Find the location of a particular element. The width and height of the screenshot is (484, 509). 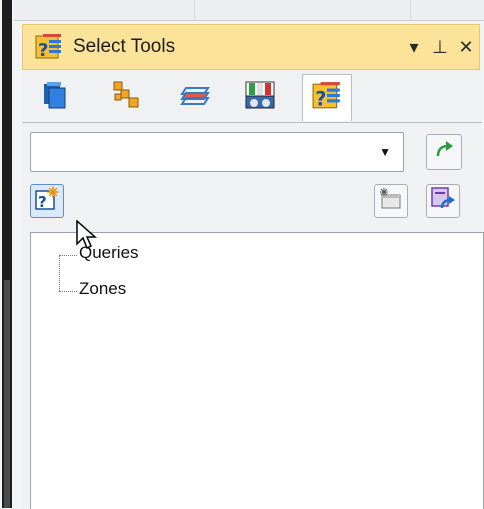

tree-node-zones: Zones is located at coordinates (102, 289).